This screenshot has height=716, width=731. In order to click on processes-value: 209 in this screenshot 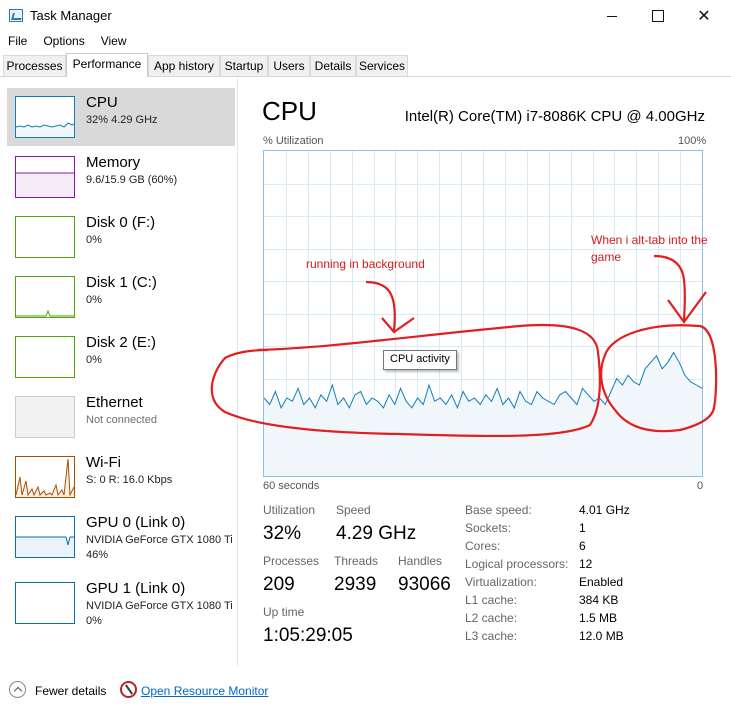, I will do `click(279, 584)`.